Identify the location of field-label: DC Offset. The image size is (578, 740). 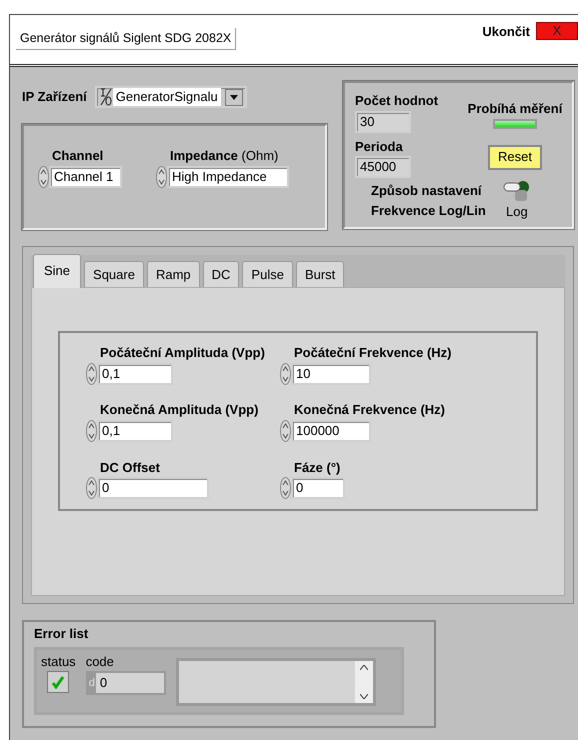
(130, 467).